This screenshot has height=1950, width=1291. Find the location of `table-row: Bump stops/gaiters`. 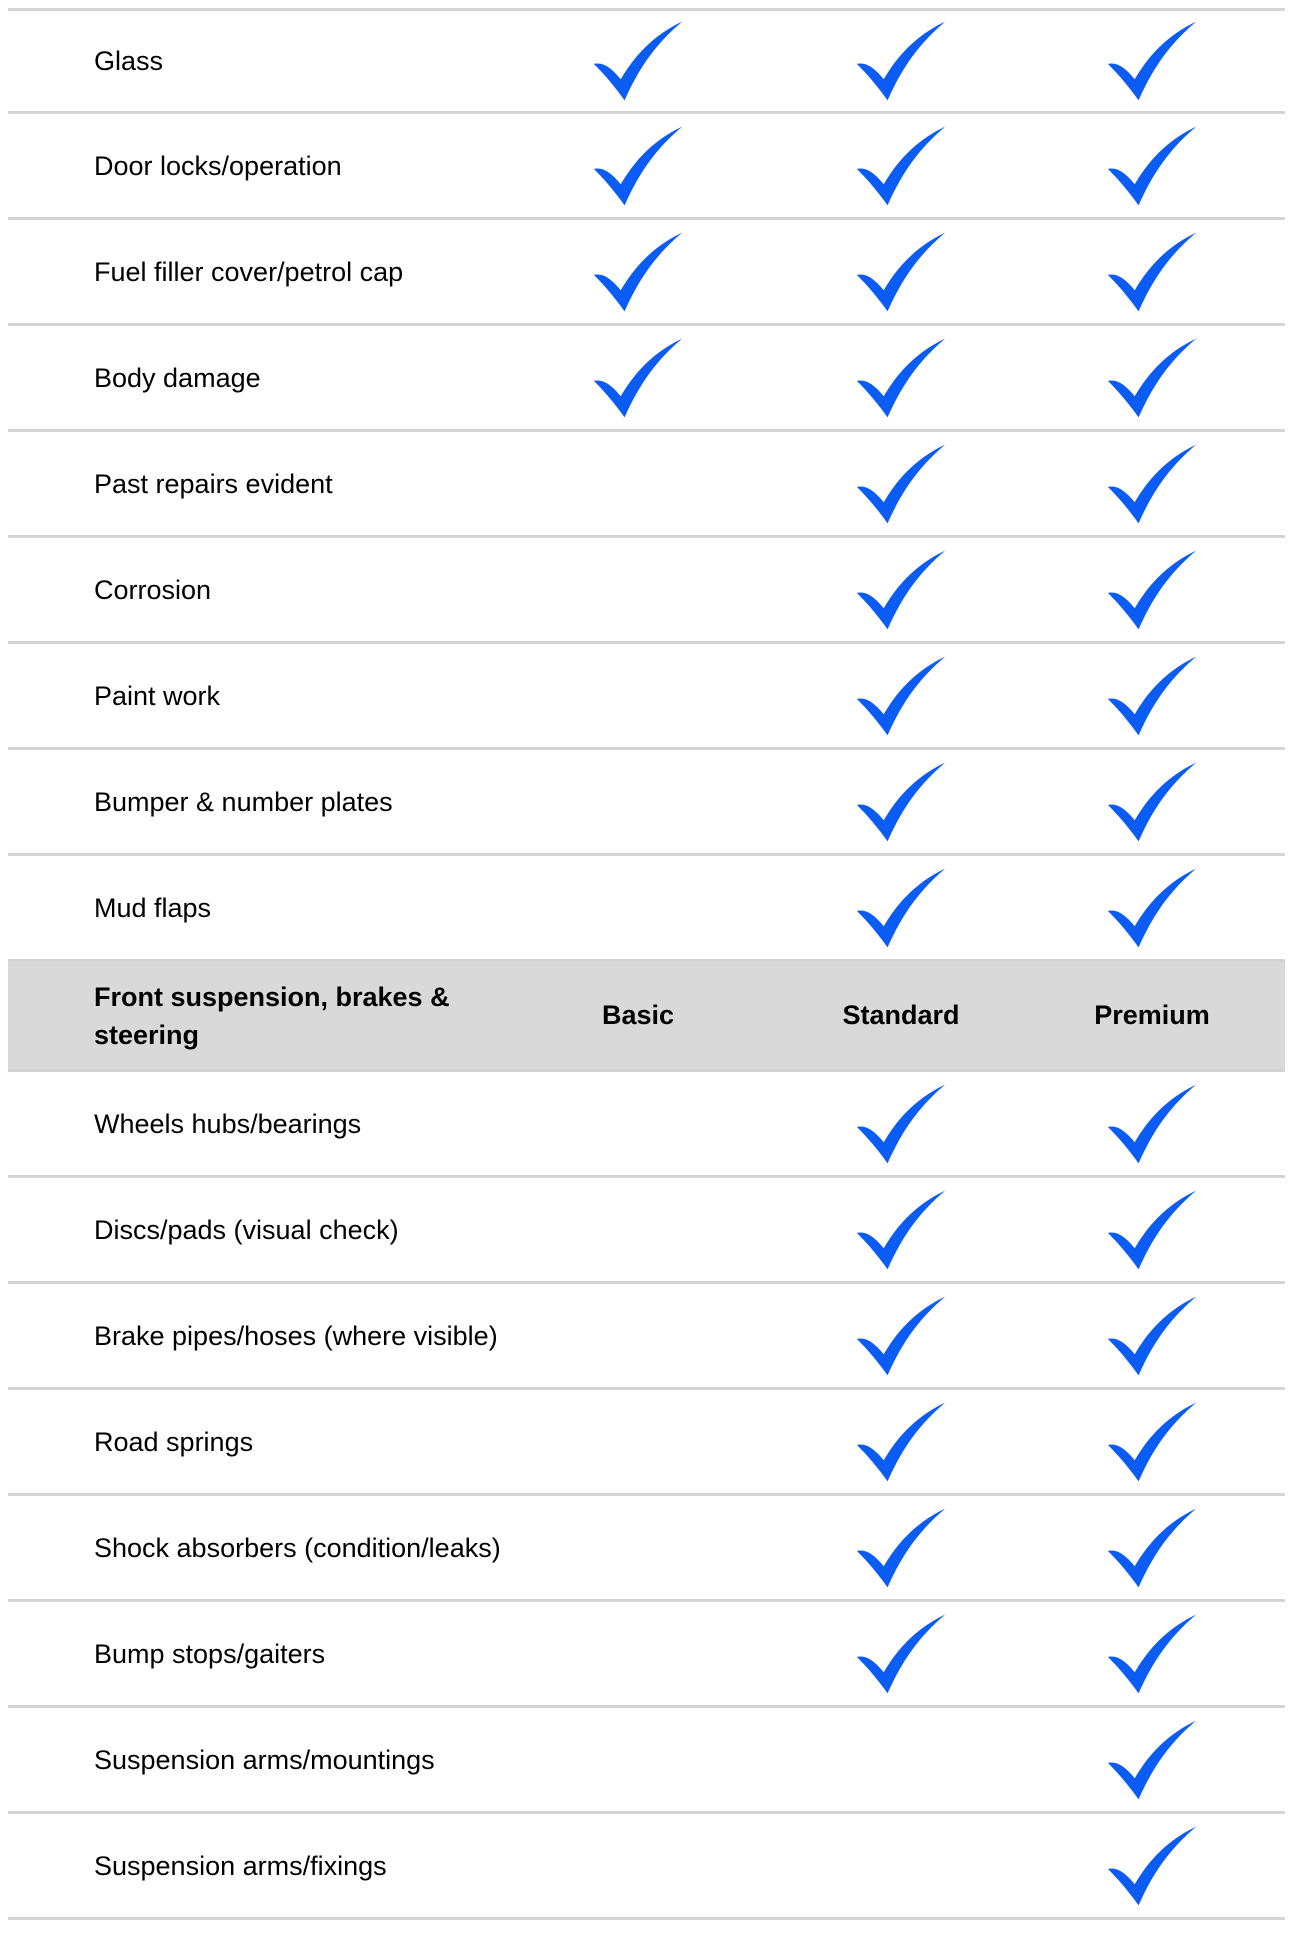

table-row: Bump stops/gaiters is located at coordinates (646, 1655).